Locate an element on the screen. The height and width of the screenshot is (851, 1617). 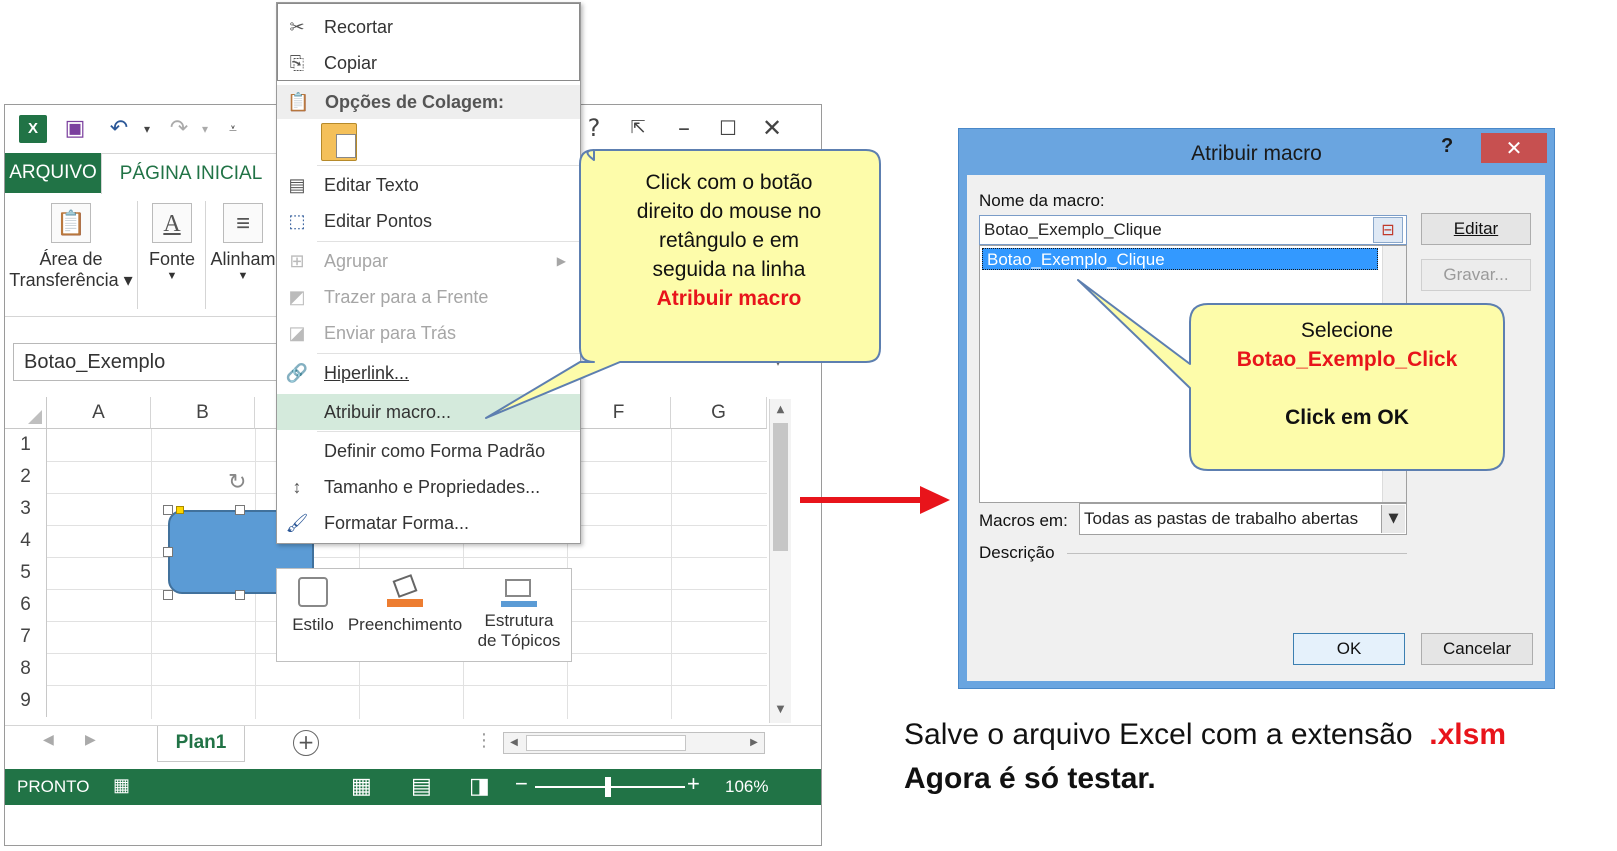
outline-pen-icon is located at coordinates (519, 592).